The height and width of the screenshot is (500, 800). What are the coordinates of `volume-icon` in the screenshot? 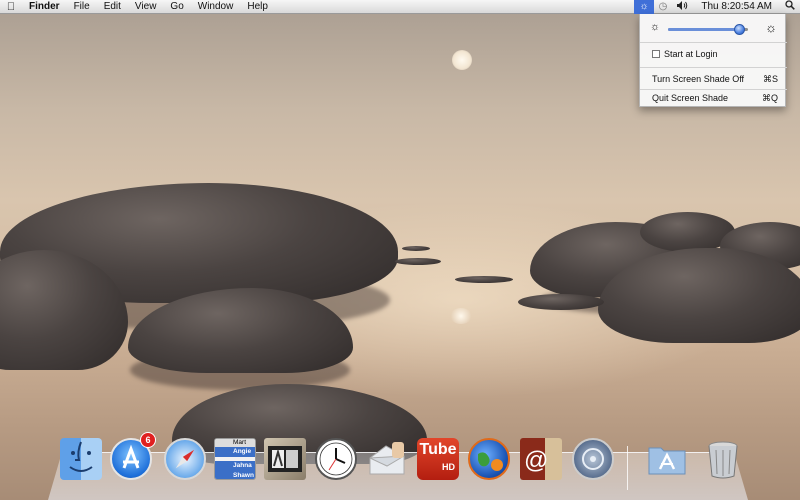 It's located at (682, 7).